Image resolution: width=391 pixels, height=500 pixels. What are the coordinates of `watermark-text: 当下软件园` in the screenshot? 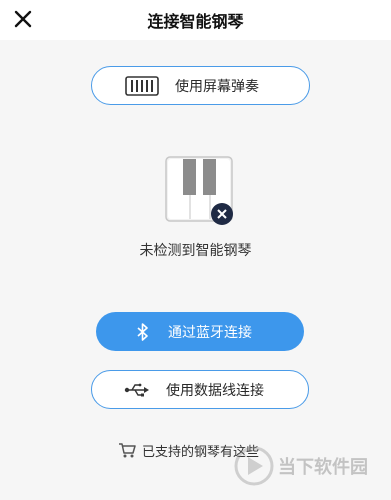 It's located at (323, 467).